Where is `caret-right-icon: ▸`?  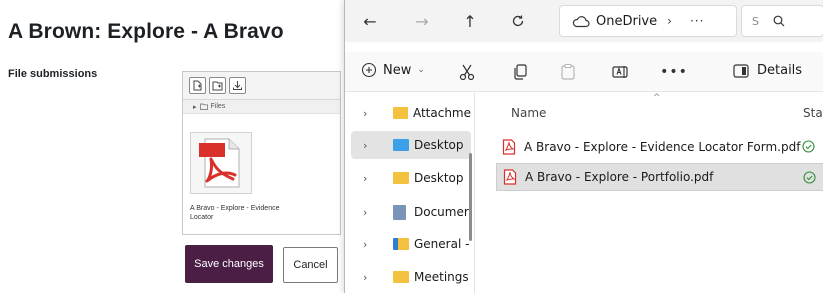 caret-right-icon: ▸ is located at coordinates (195, 107).